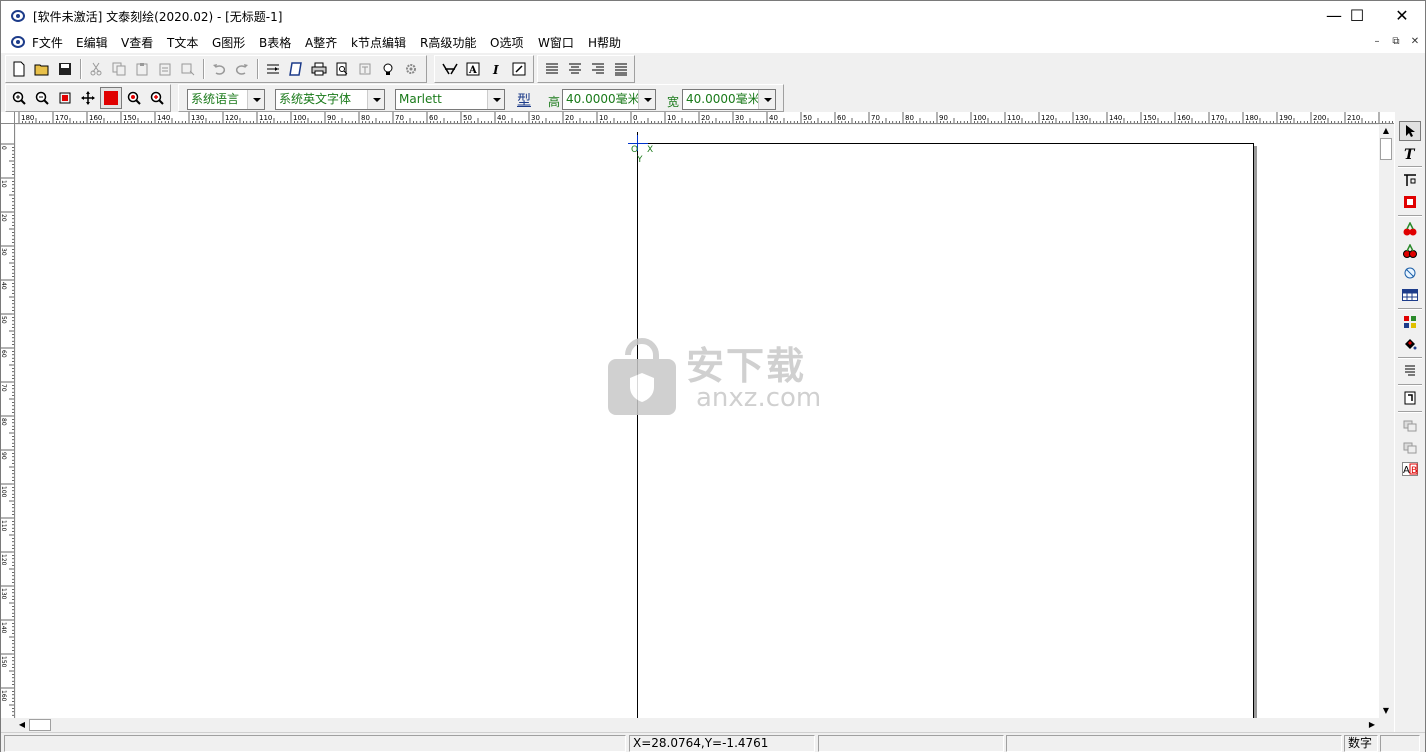 This screenshot has height=752, width=1426. Describe the element at coordinates (19, 69) in the screenshot. I see `new-file-button` at that location.